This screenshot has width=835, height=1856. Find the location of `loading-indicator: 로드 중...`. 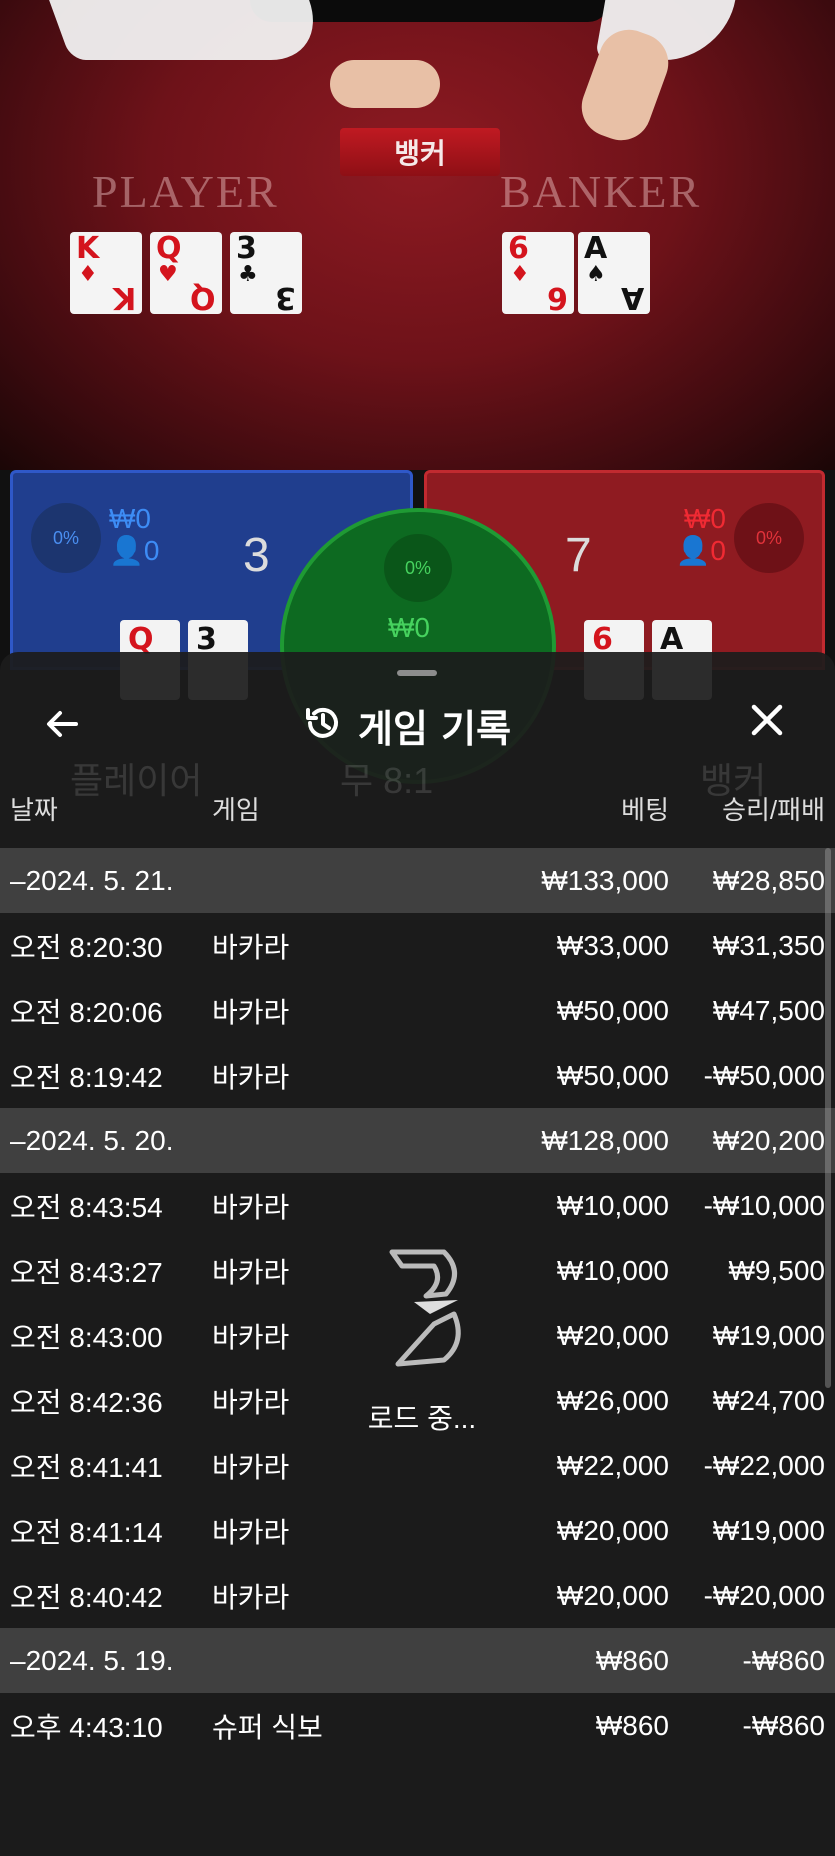

loading-indicator: 로드 중... is located at coordinates (422, 1339).